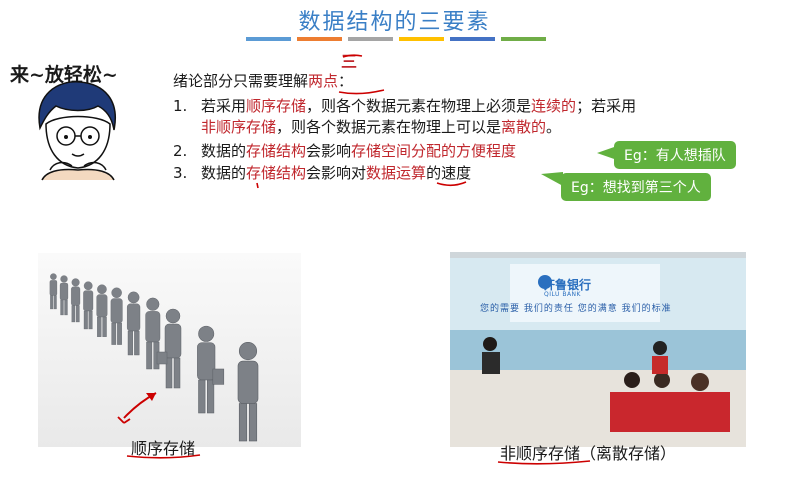 The width and height of the screenshot is (789, 498). What do you see at coordinates (163, 448) in the screenshot?
I see `left-image-caption: 顺序存储` at bounding box center [163, 448].